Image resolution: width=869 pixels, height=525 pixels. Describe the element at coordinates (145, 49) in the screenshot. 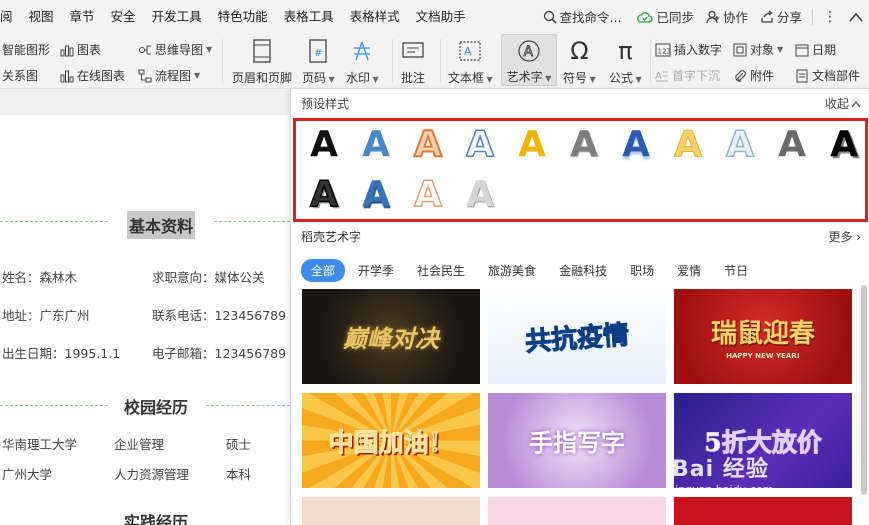

I see `mindmap-icon` at that location.